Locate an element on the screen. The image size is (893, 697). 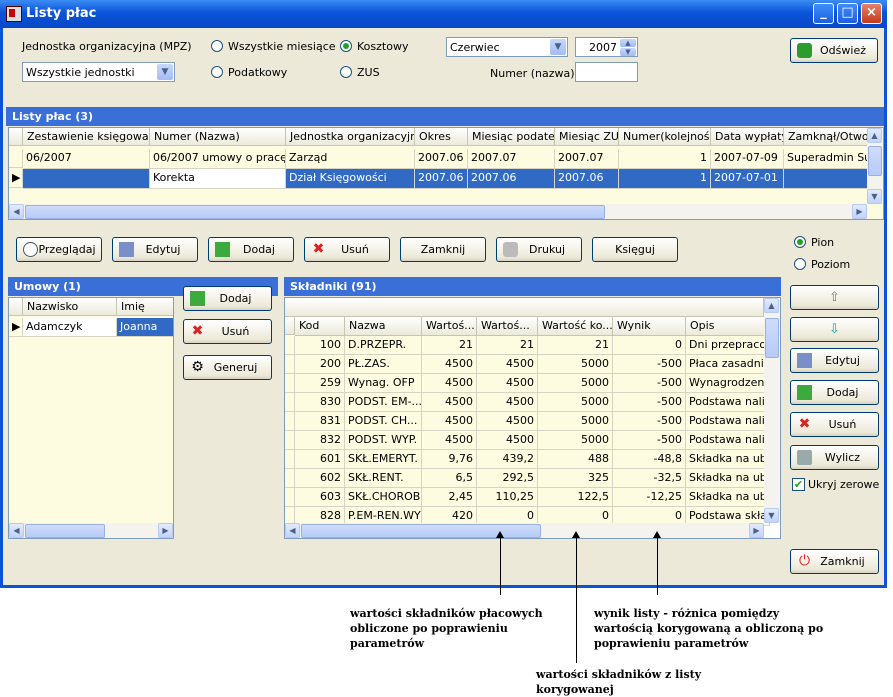
table-cell: SKŁ.EMERYT. is located at coordinates (383, 459).